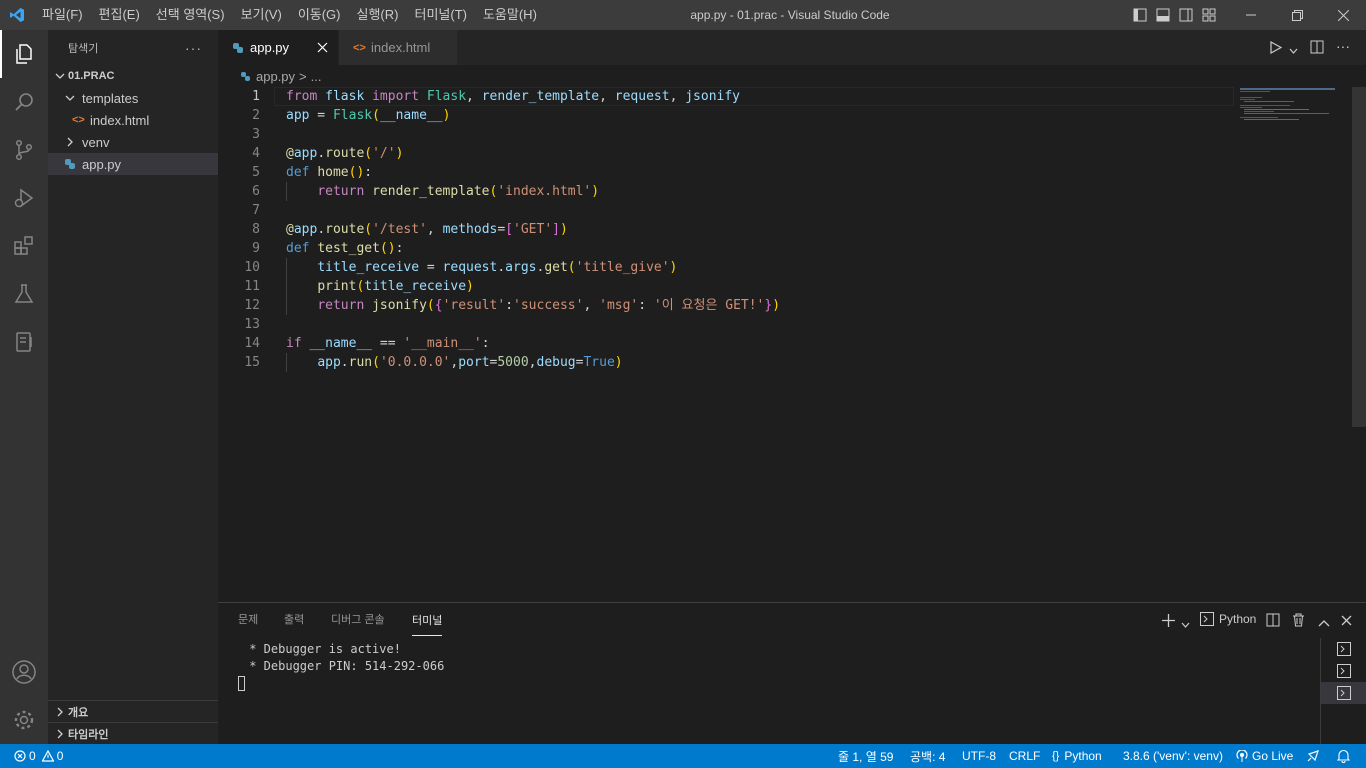  What do you see at coordinates (319, 15) in the screenshot?
I see `menu-go: 이동(G)` at bounding box center [319, 15].